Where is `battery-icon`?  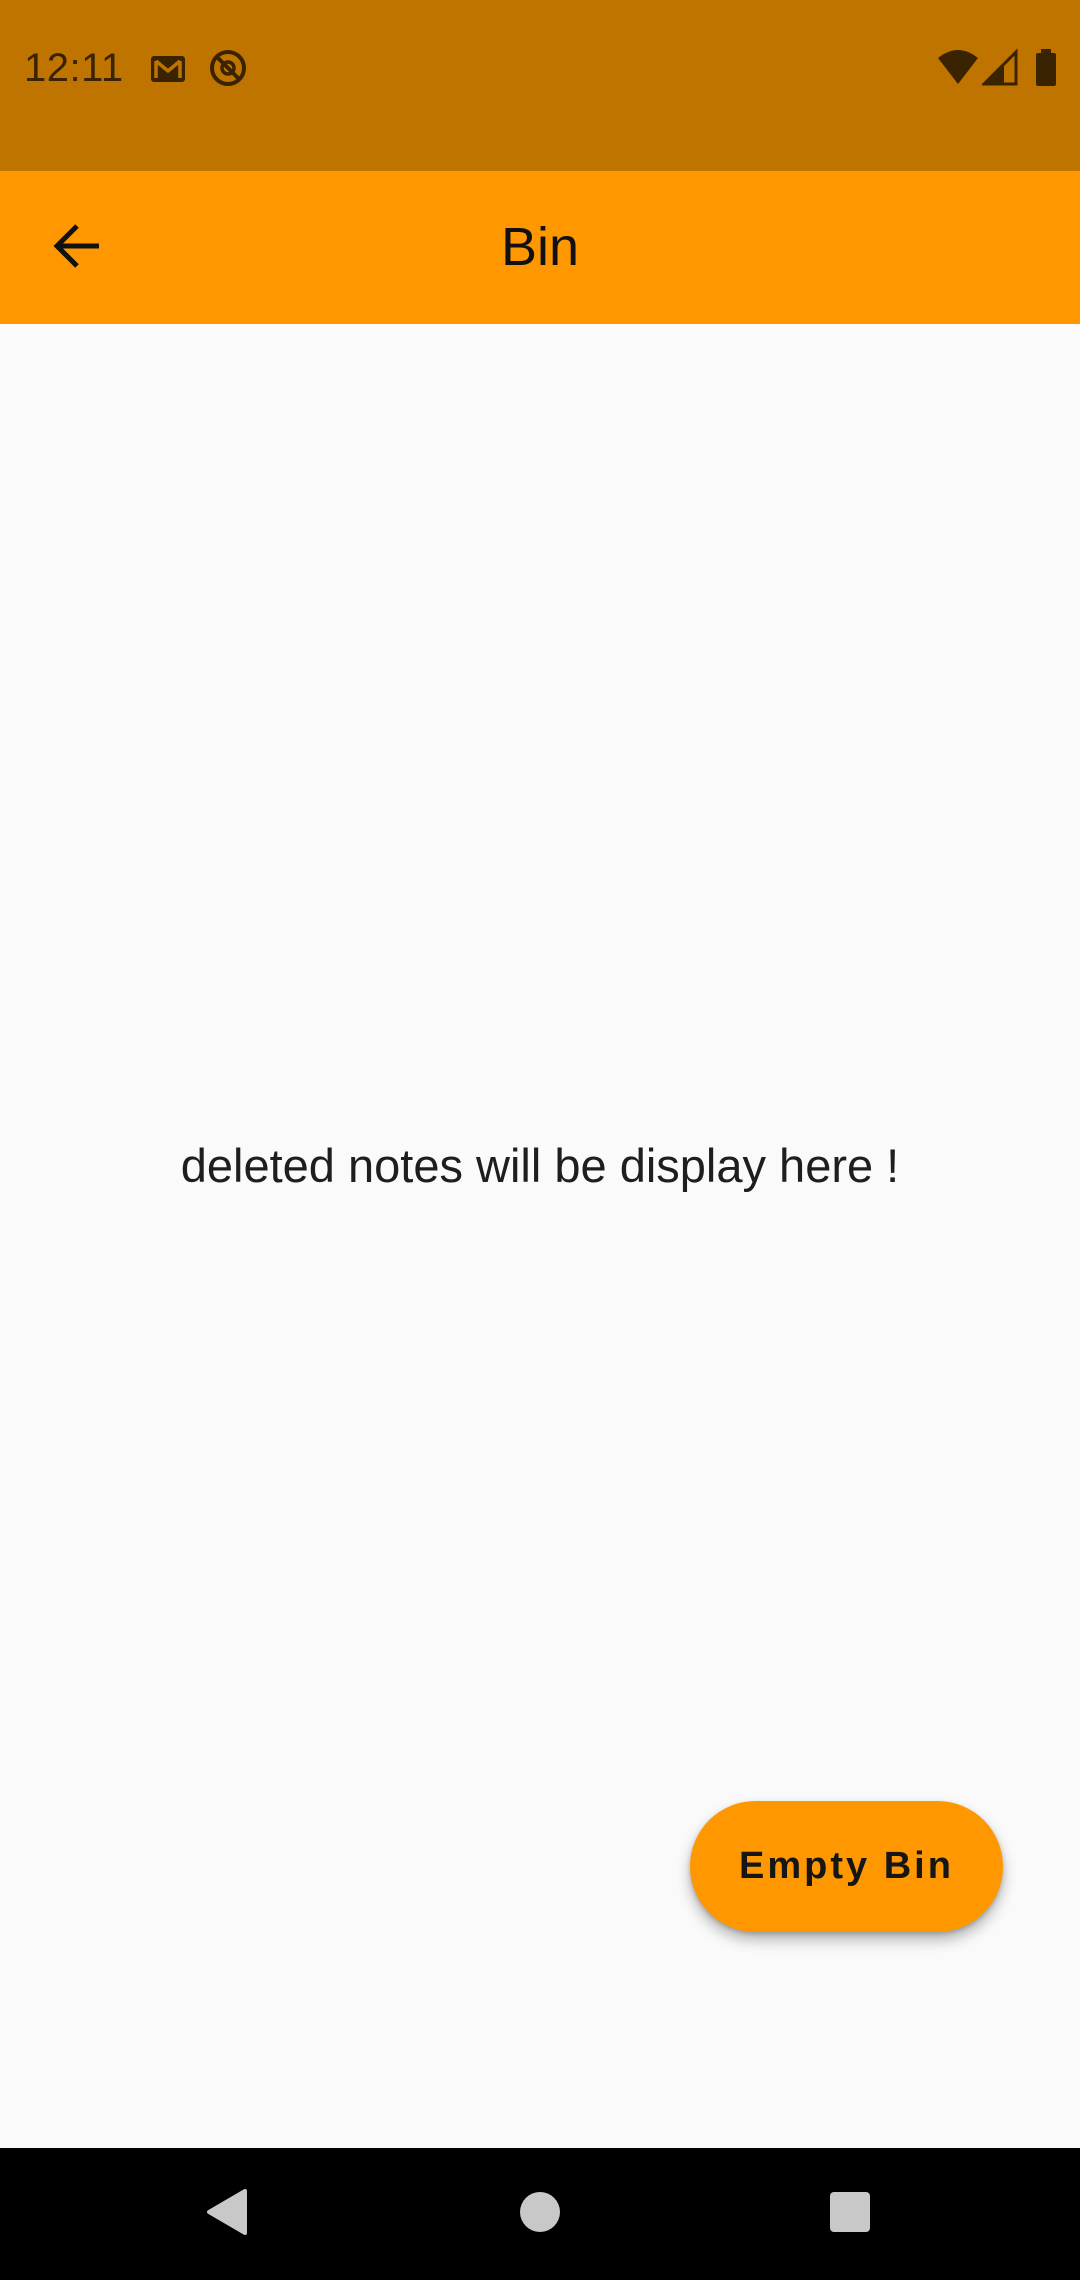
battery-icon is located at coordinates (1046, 68).